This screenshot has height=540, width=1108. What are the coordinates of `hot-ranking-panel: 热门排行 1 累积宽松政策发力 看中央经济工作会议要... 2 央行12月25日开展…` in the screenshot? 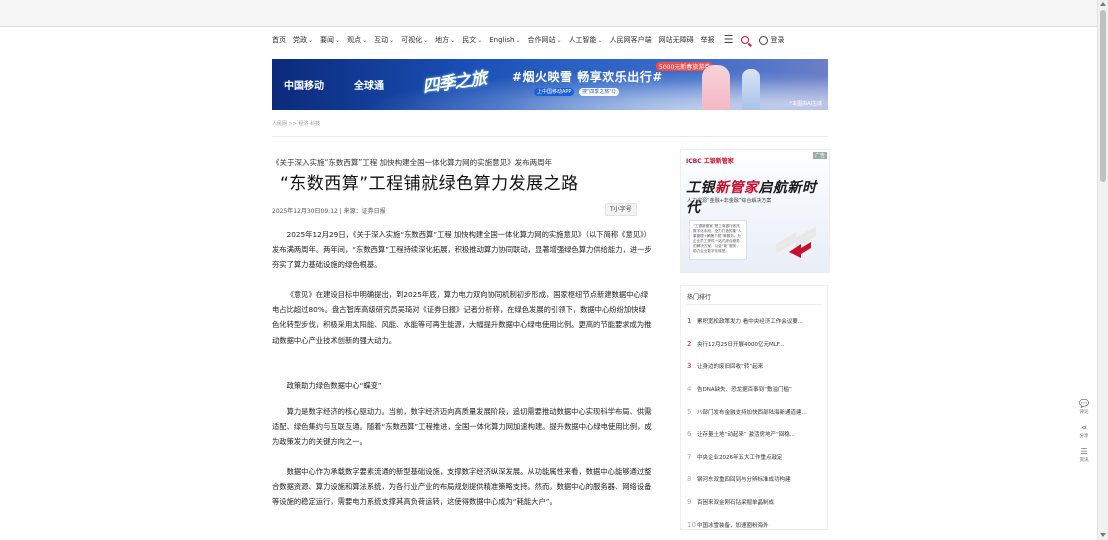 It's located at (754, 407).